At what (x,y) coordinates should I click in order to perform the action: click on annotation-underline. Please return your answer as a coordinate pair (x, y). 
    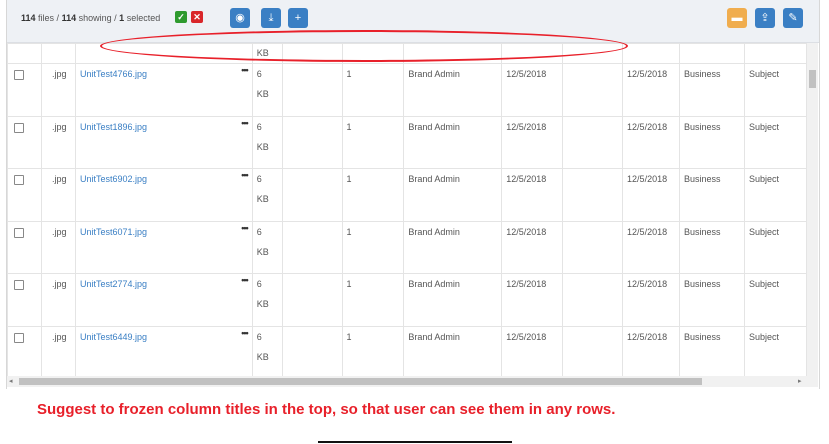
    Looking at the image, I should click on (415, 442).